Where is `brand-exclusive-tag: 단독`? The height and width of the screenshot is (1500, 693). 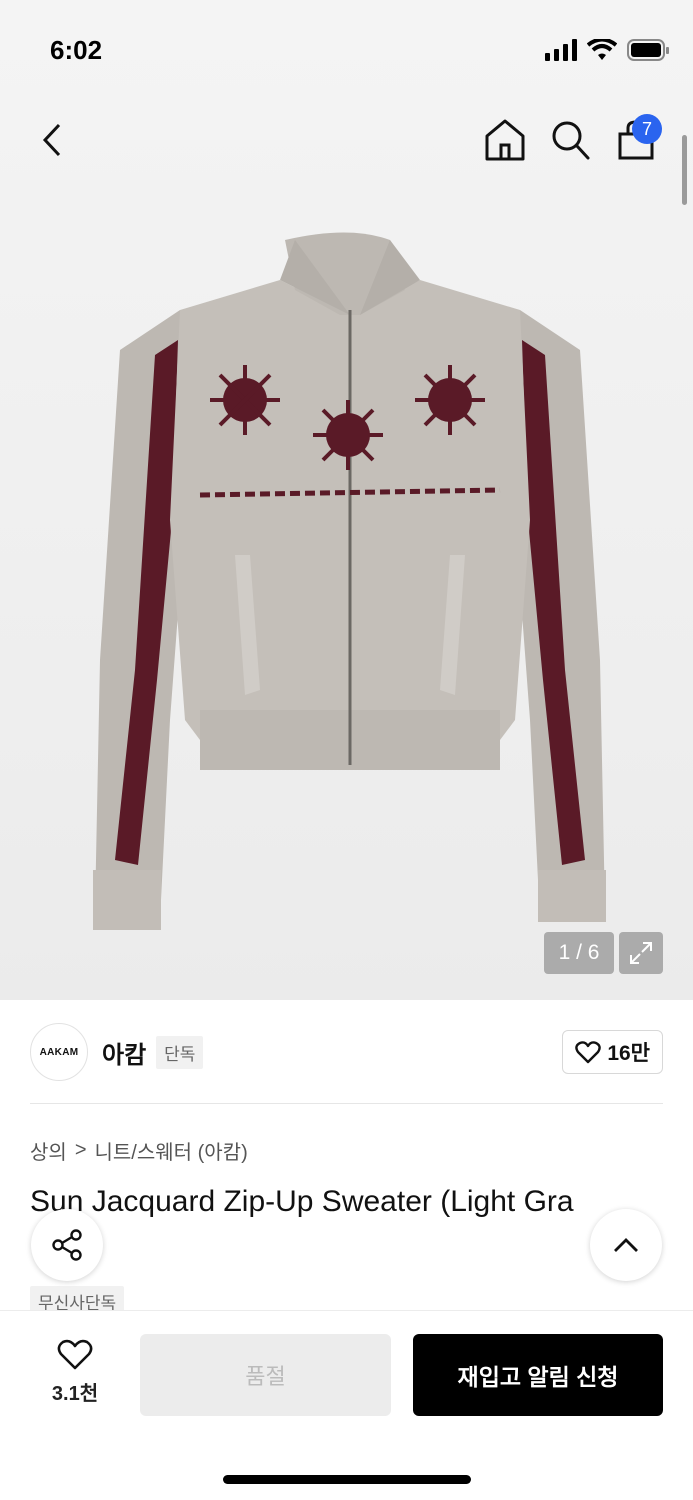
brand-exclusive-tag: 단독 is located at coordinates (180, 1052).